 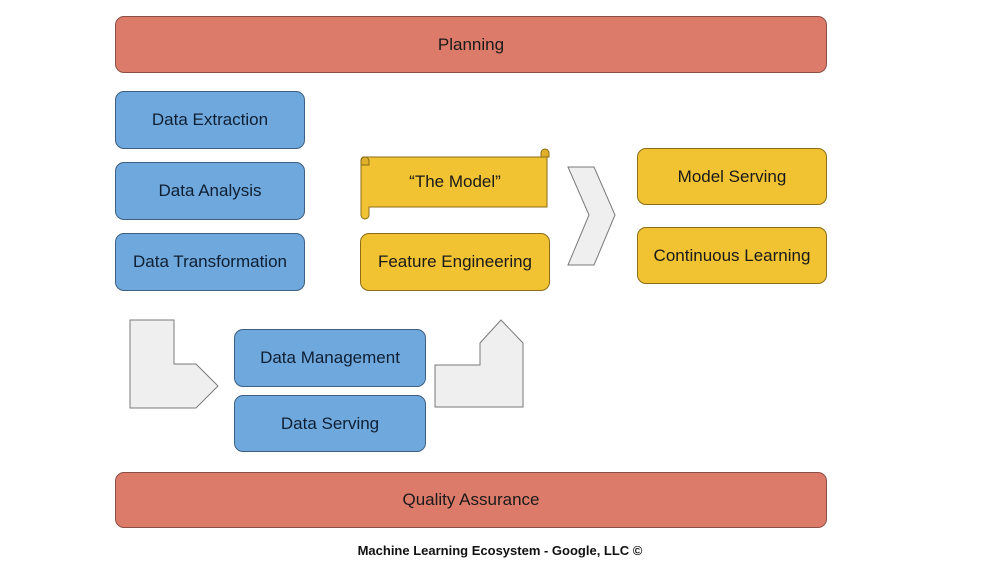 I want to click on data-serving-label: Data Serving, so click(x=330, y=423).